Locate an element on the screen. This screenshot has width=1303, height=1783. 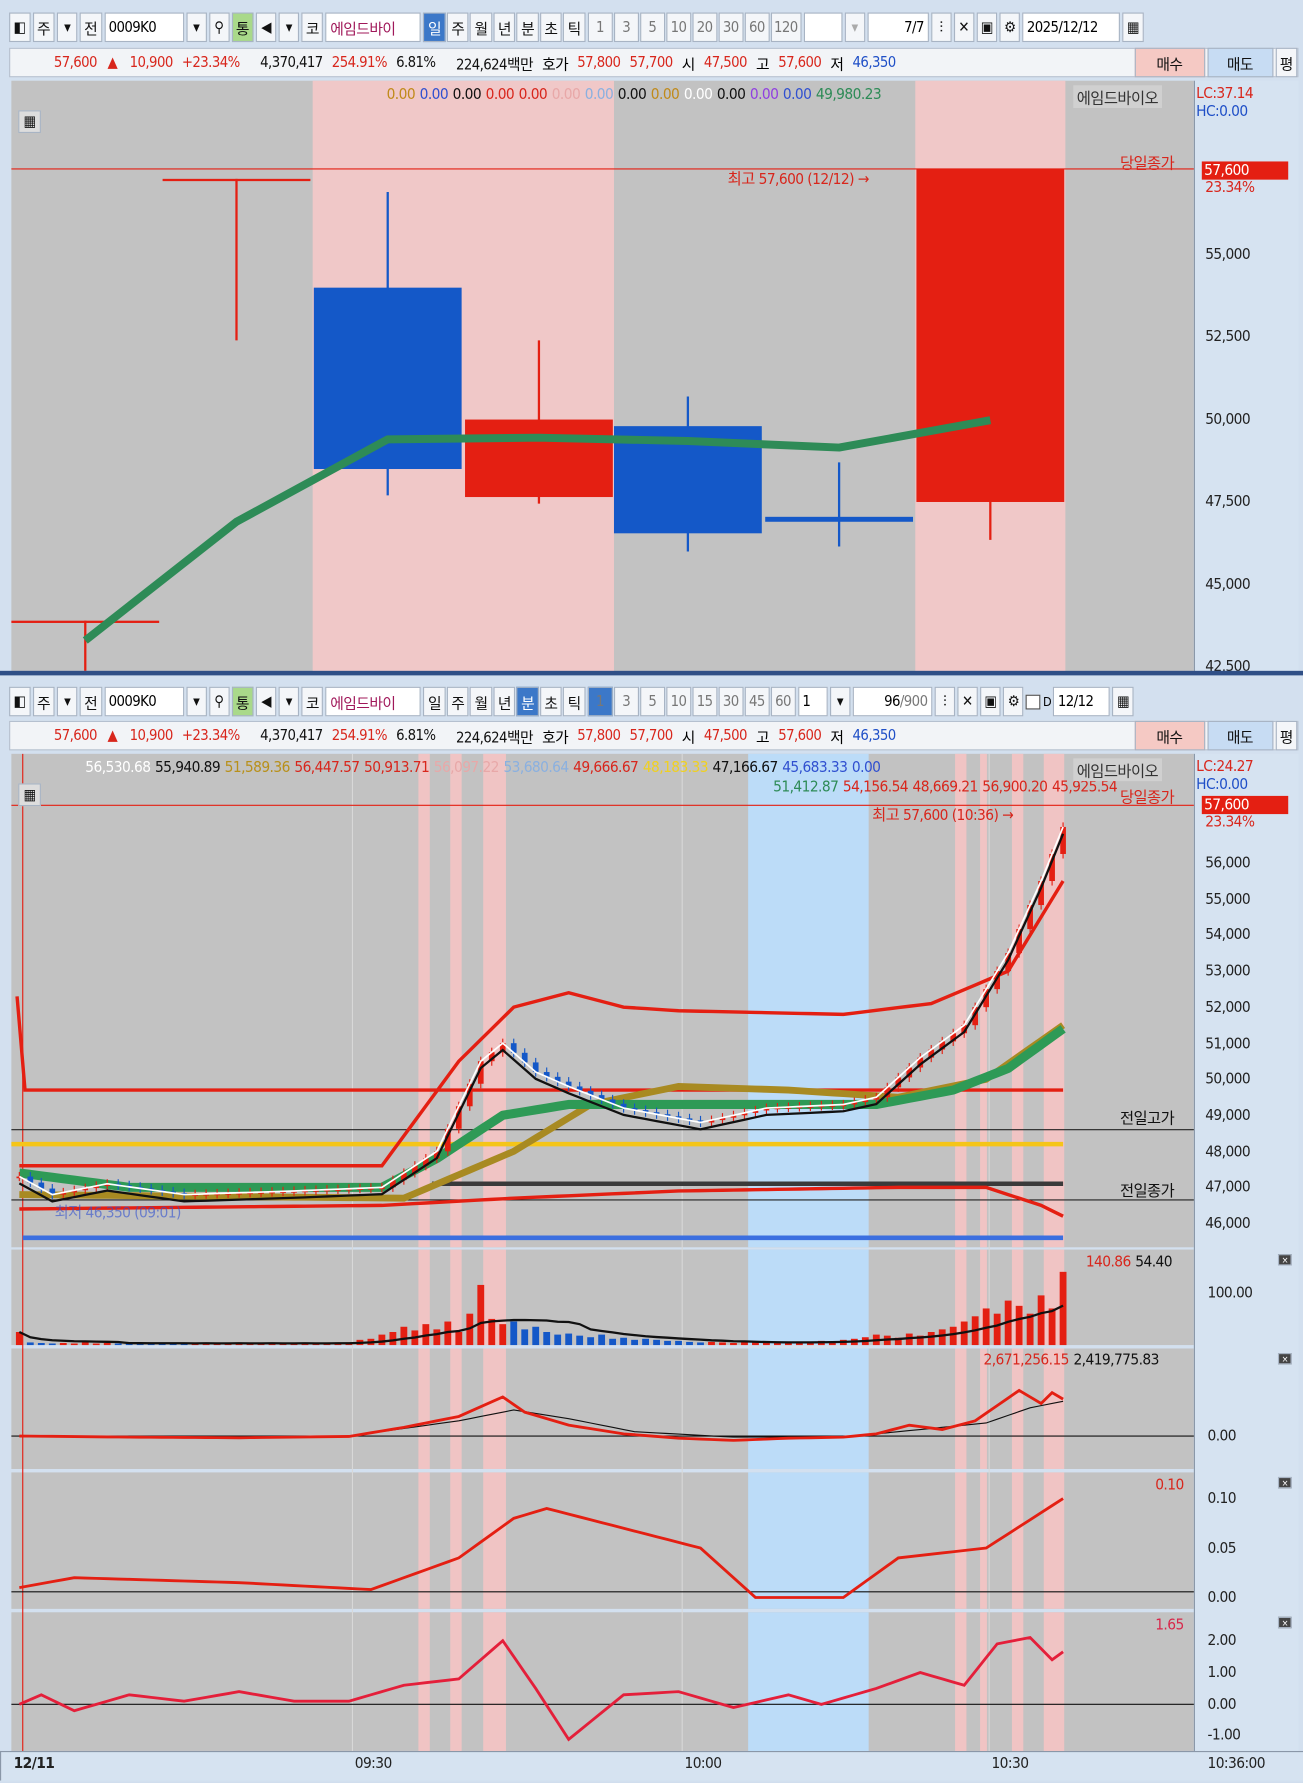
interval-select is located at coordinates (823, 27).